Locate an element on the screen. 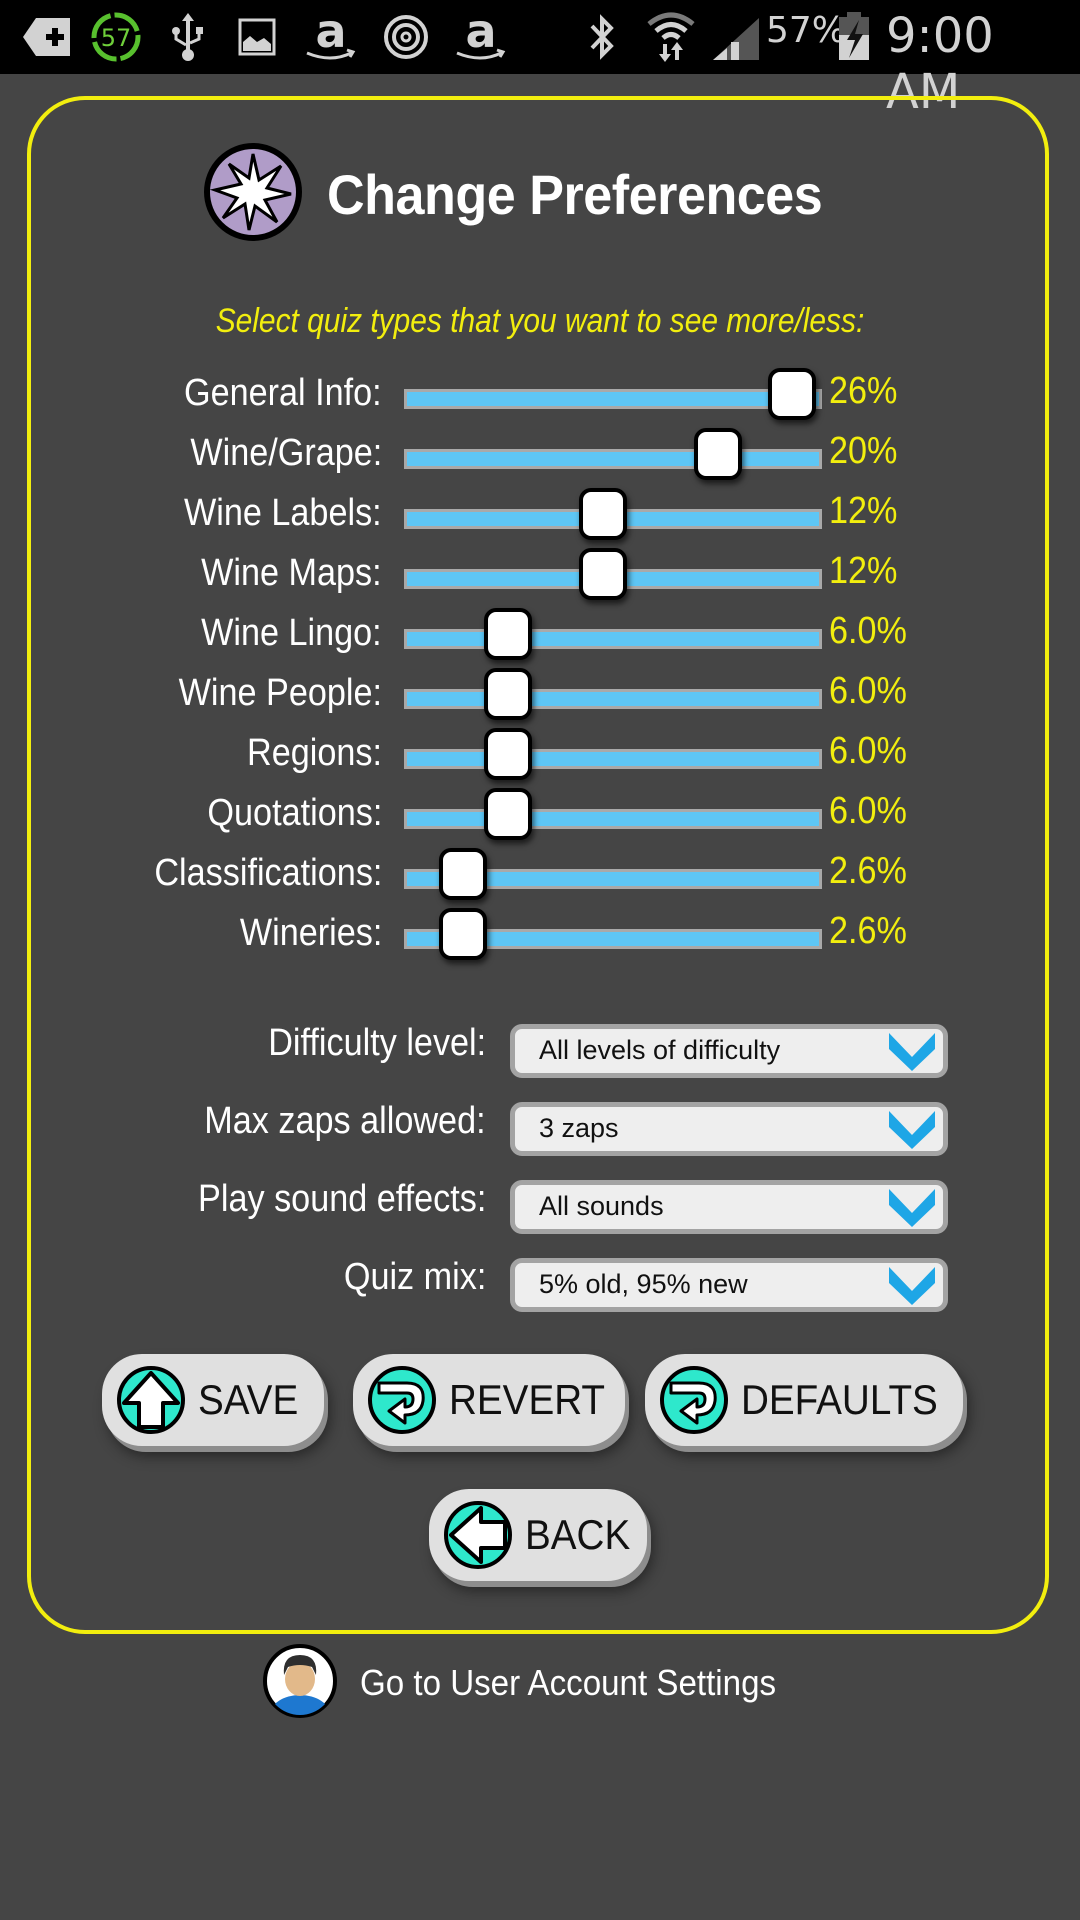 This screenshot has width=1080, height=1920. quiz-type-label: Quotations: is located at coordinates (294, 813).